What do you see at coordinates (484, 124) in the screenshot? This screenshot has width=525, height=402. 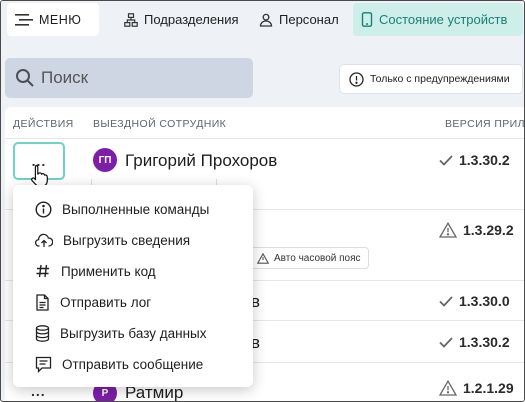 I see `column-header-app-version: ВЕРСИЯ ПРИЛО` at bounding box center [484, 124].